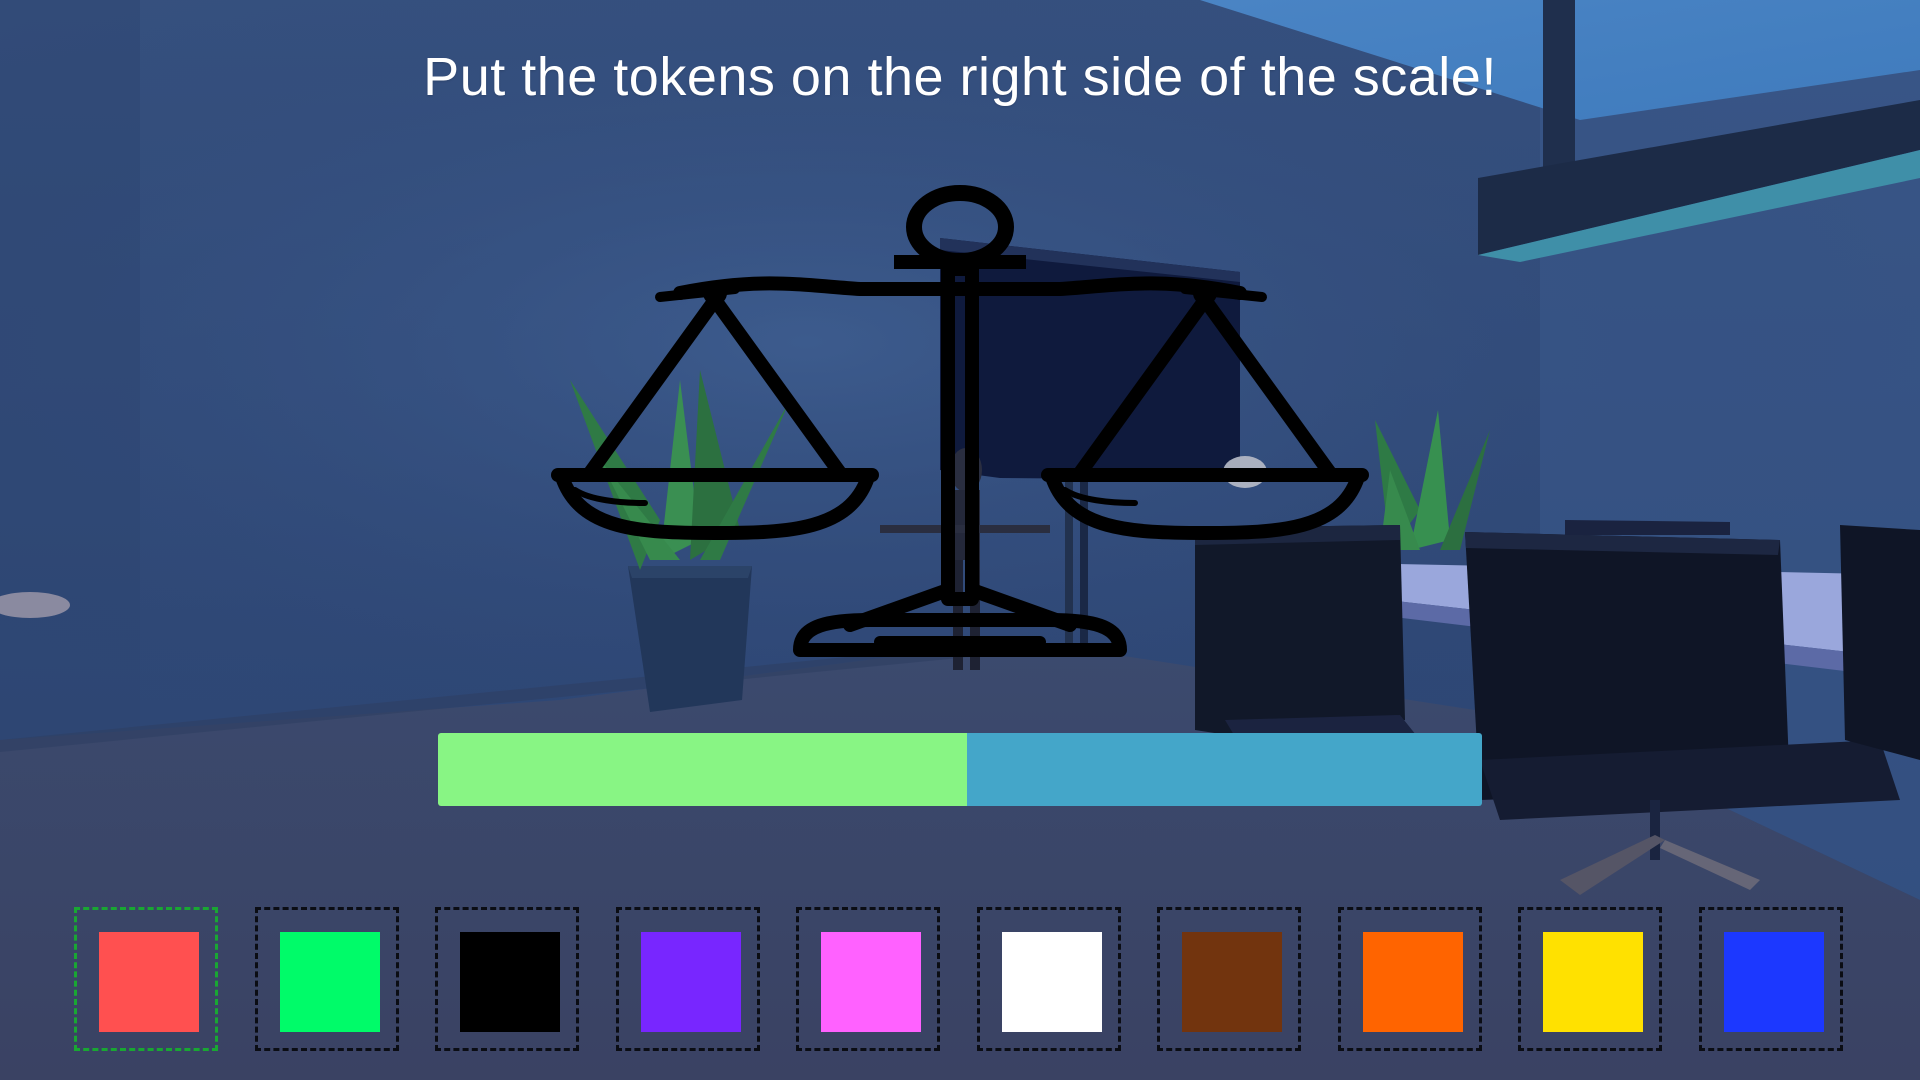 Image resolution: width=1920 pixels, height=1080 pixels. What do you see at coordinates (960, 434) in the screenshot?
I see `scale-pillar` at bounding box center [960, 434].